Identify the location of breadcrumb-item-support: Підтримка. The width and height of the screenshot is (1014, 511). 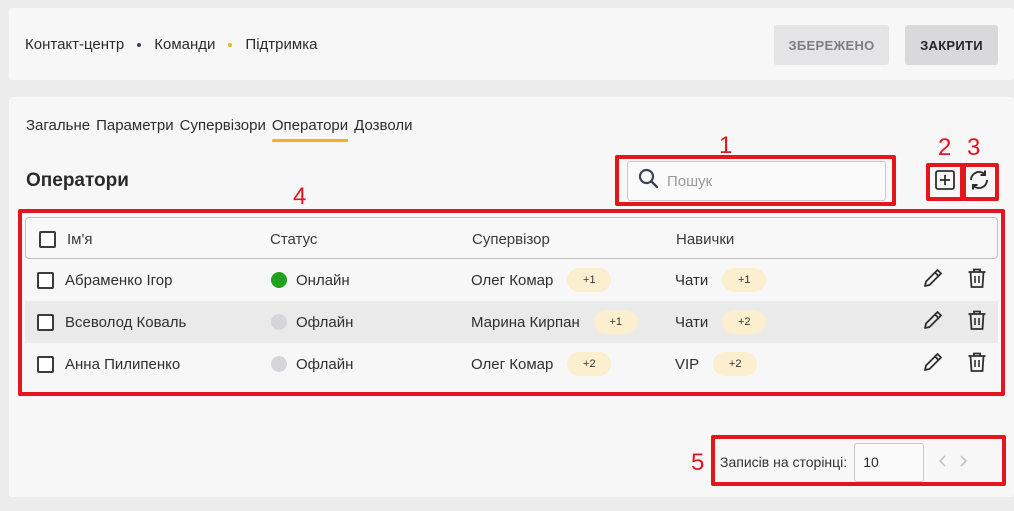
(281, 44).